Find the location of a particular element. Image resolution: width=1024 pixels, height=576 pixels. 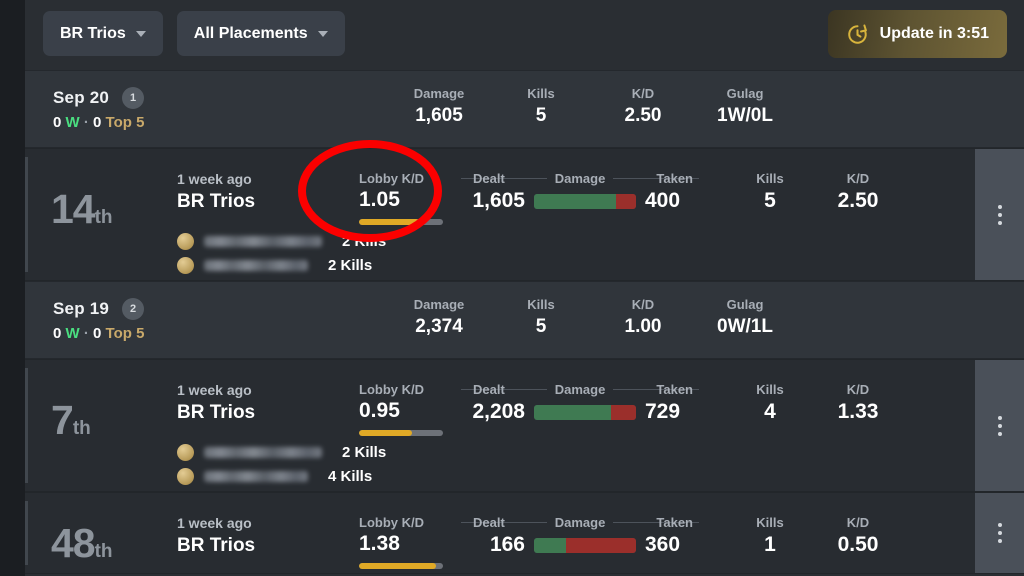

match-row: 48th 1 week ago BR Trios Lobby K/D 1.38 is located at coordinates (524, 533).